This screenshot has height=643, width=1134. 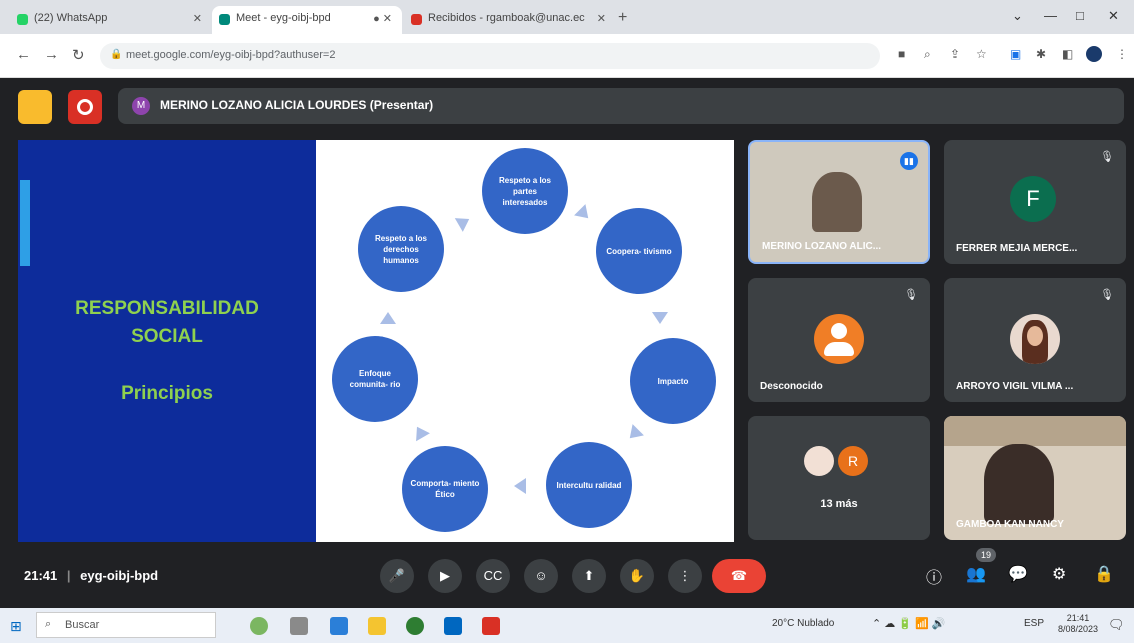 I want to click on microphone-button: 🎤, so click(x=397, y=576).